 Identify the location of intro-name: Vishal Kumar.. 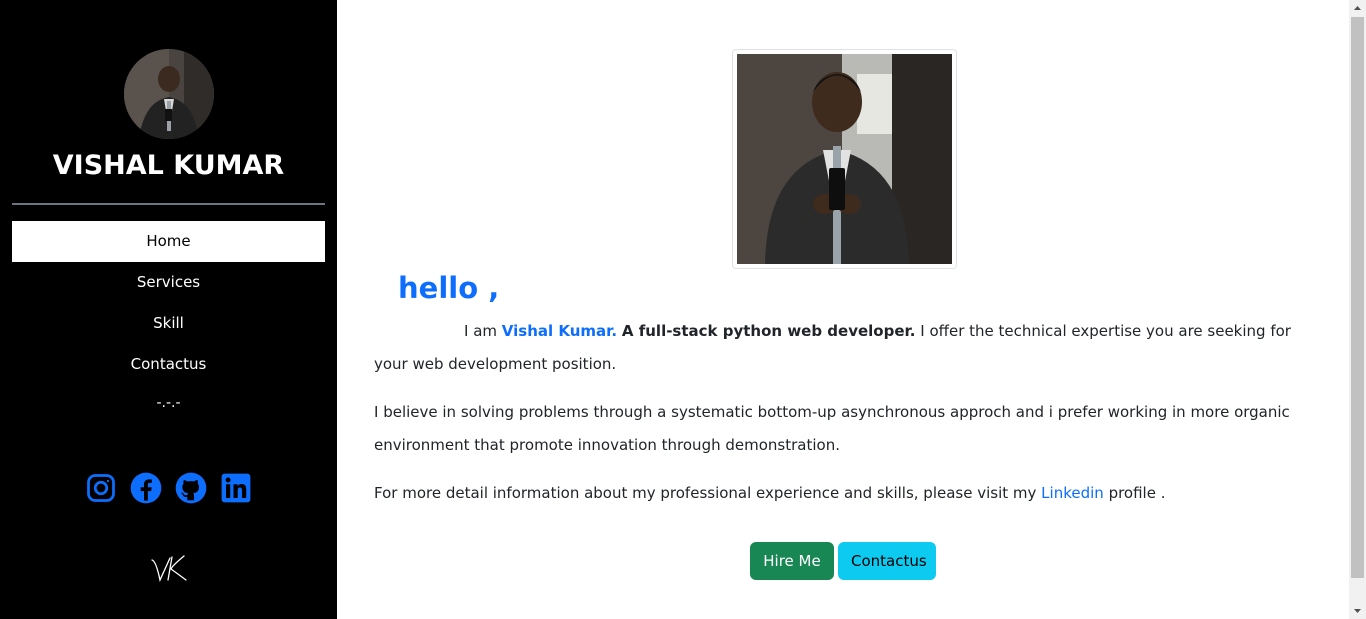
(559, 331).